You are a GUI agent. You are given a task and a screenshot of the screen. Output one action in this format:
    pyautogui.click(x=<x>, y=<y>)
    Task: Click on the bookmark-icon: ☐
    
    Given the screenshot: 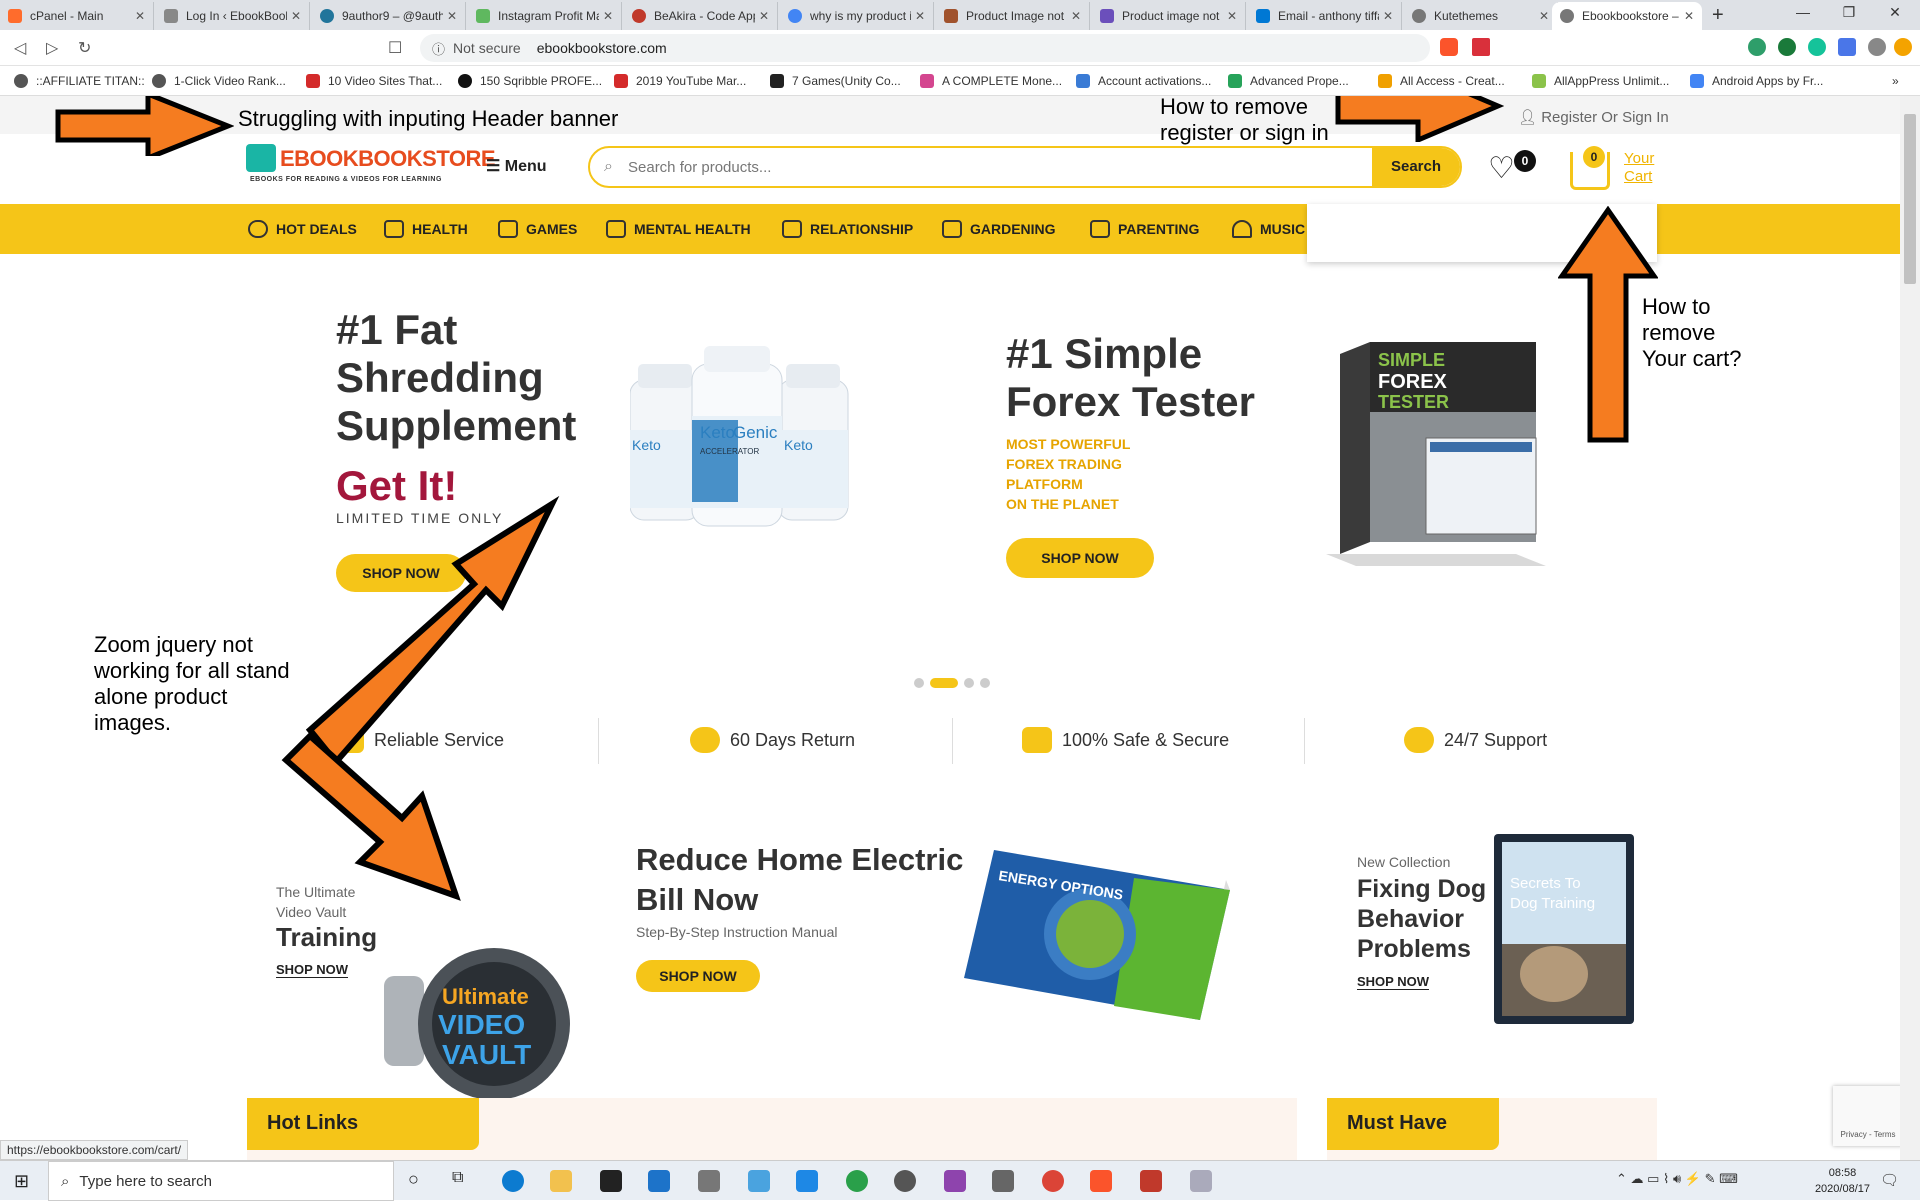 What is the action you would take?
    pyautogui.click(x=395, y=48)
    